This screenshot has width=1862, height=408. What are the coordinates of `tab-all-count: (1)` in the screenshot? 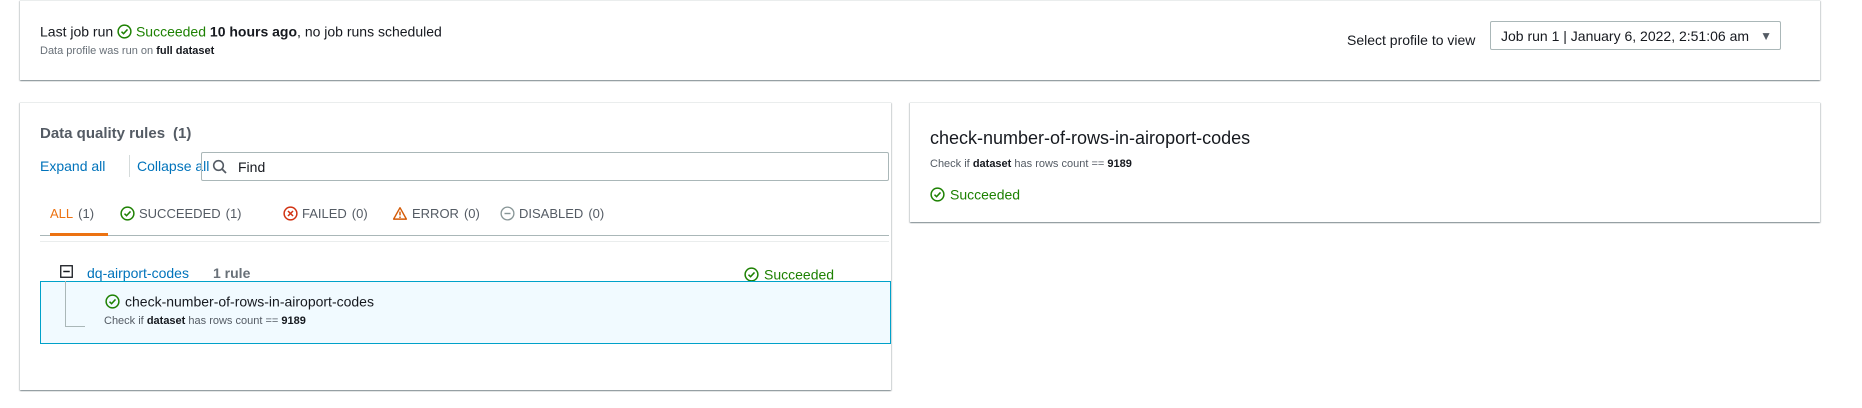 It's located at (86, 214).